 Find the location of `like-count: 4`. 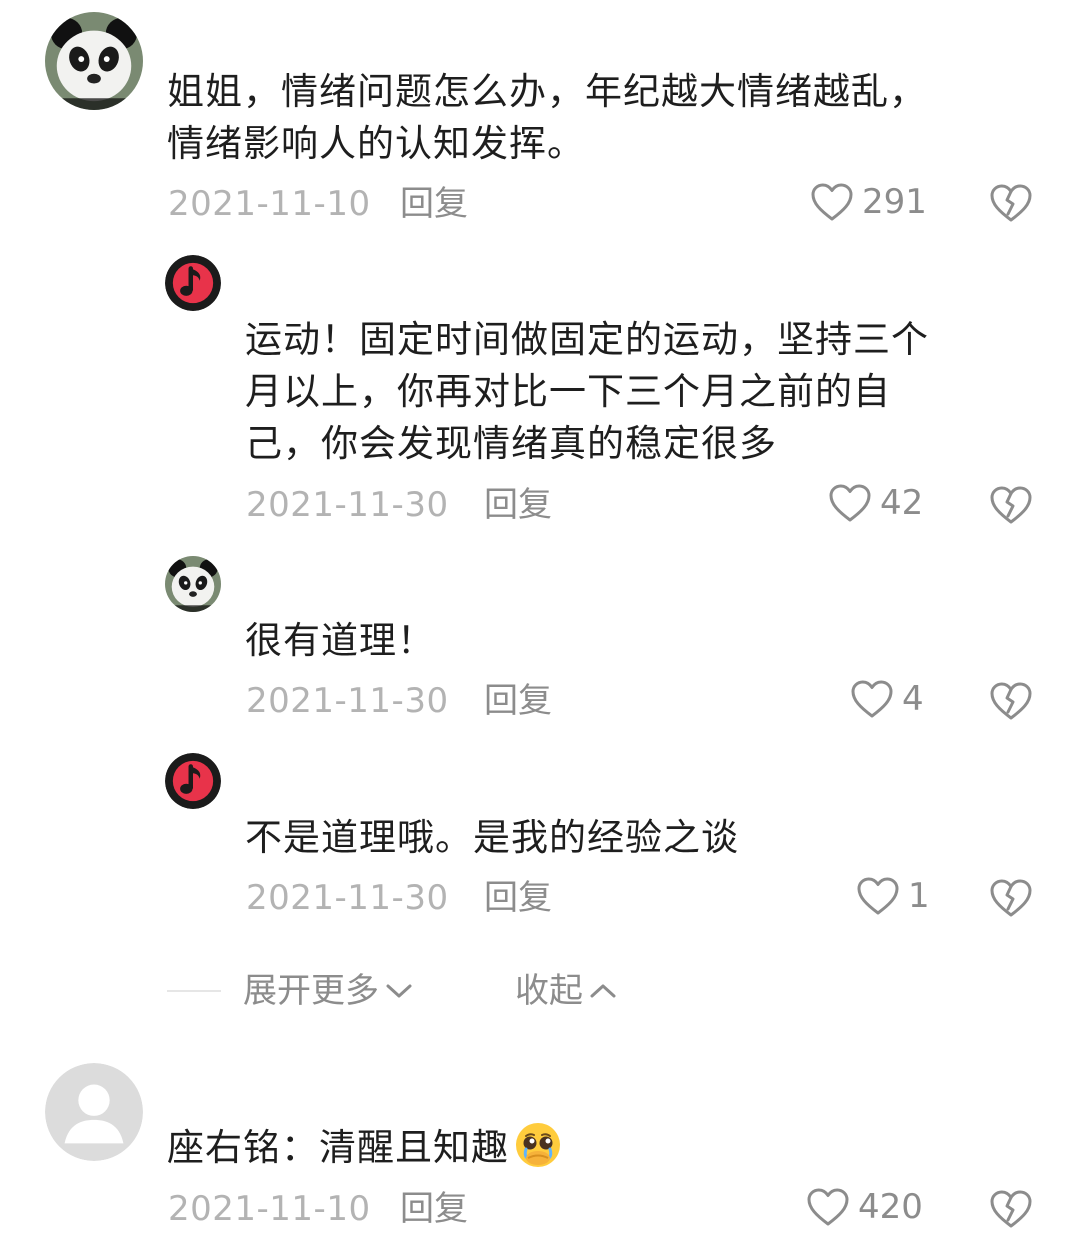

like-count: 4 is located at coordinates (913, 699).